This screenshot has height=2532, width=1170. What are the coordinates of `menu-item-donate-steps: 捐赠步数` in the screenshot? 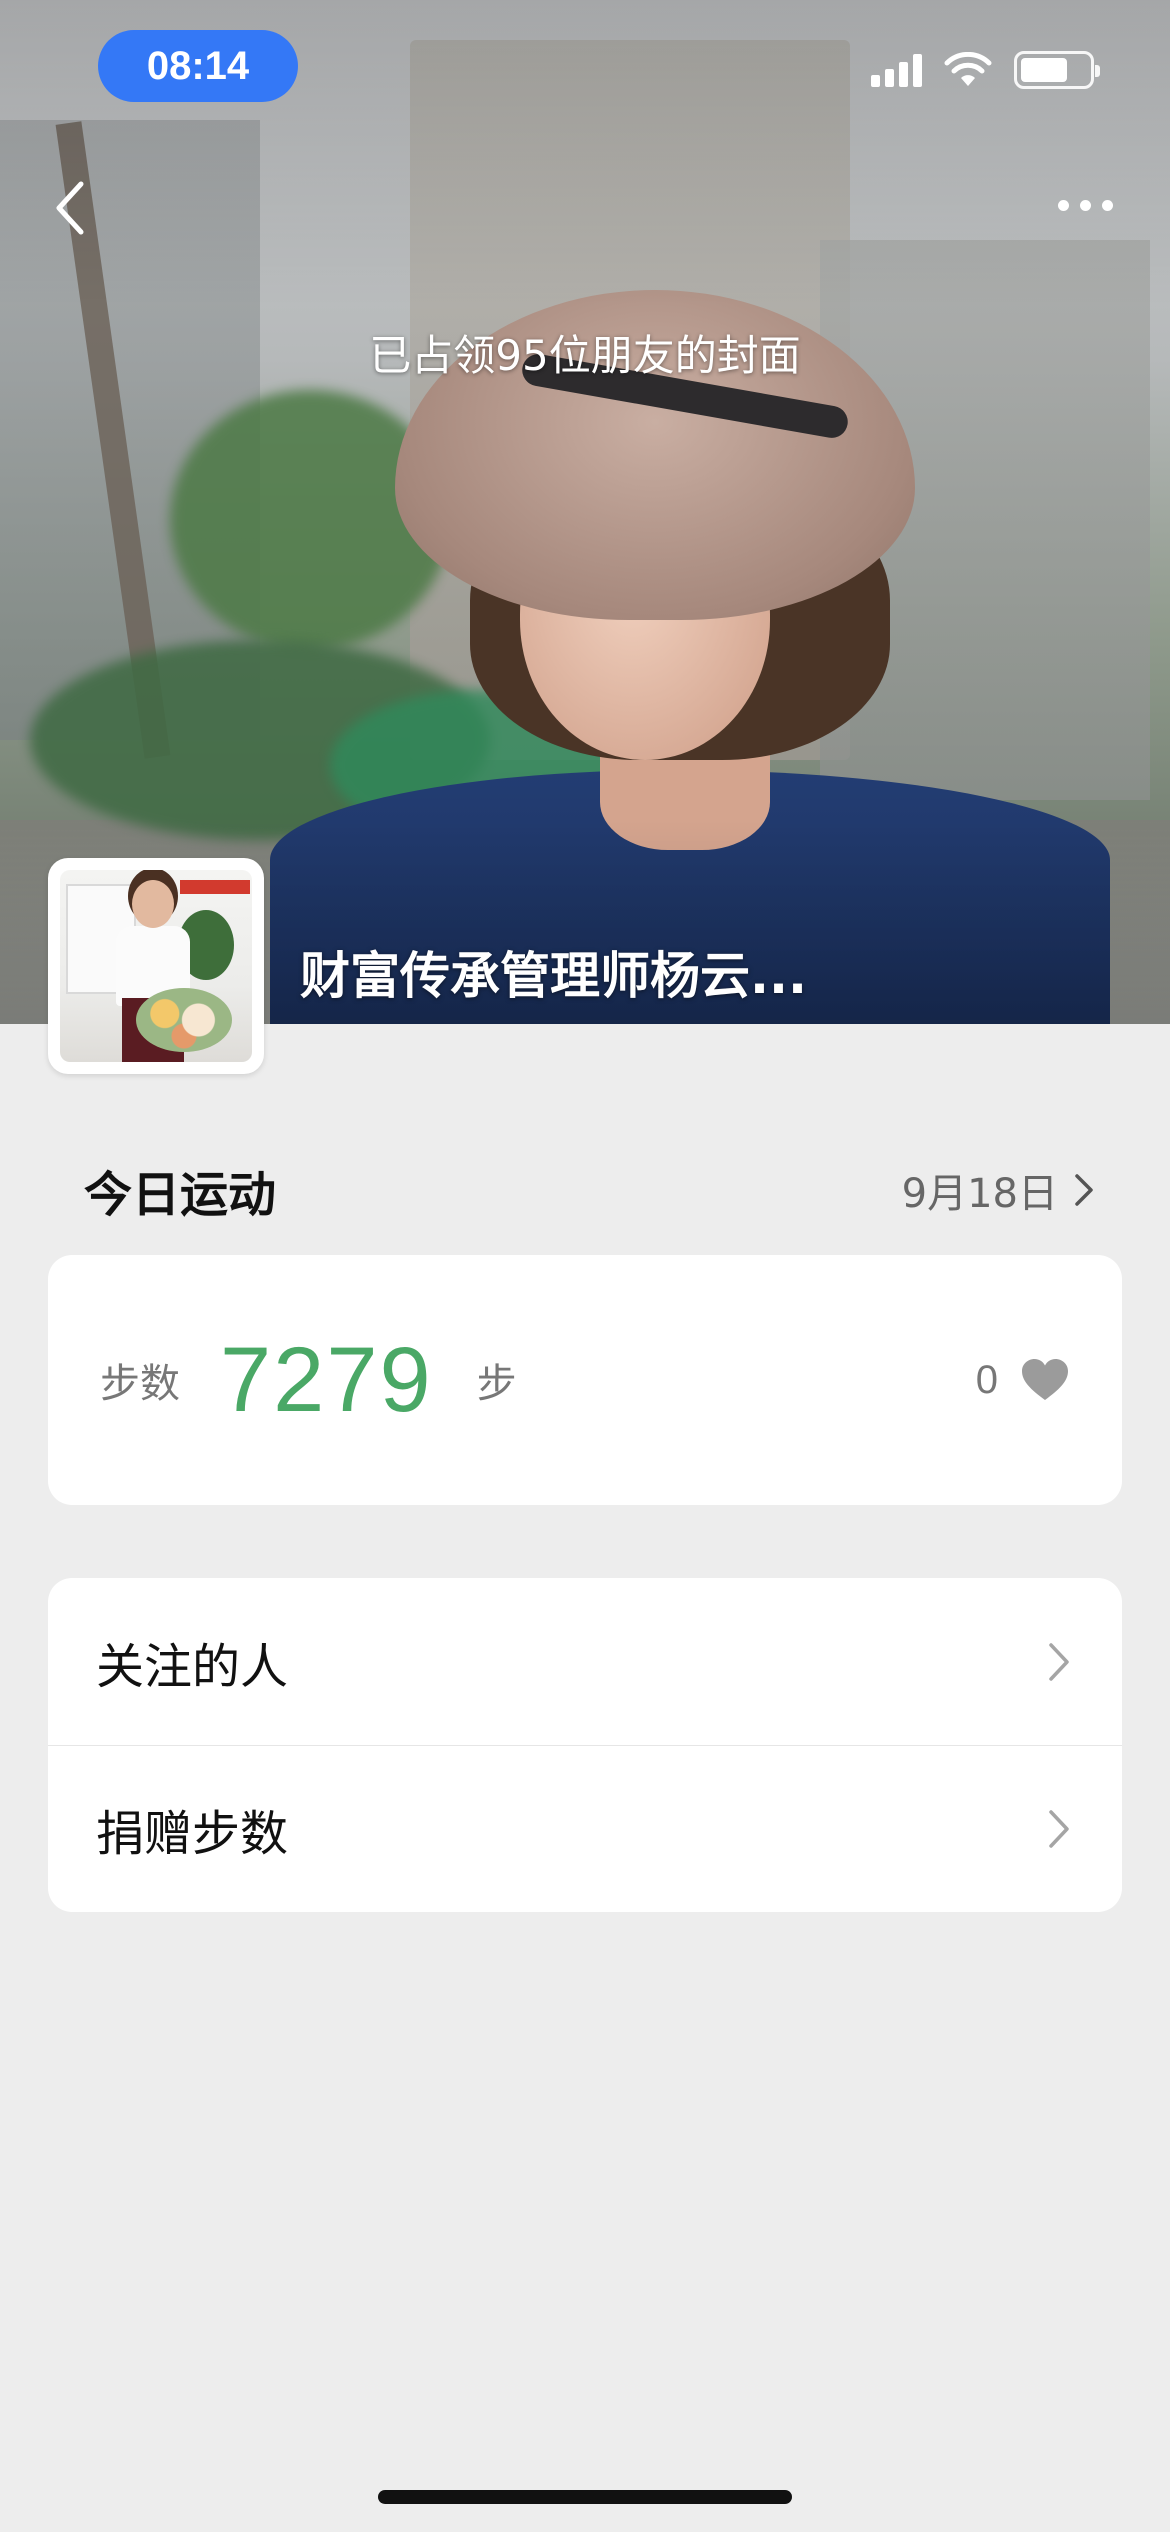 It's located at (585, 1828).